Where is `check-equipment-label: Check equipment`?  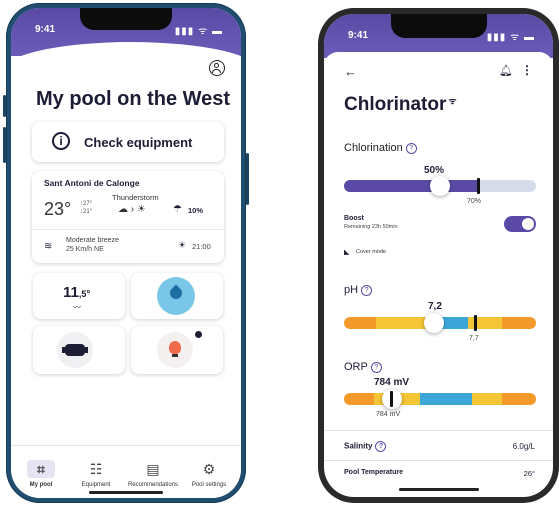 check-equipment-label: Check equipment is located at coordinates (138, 142).